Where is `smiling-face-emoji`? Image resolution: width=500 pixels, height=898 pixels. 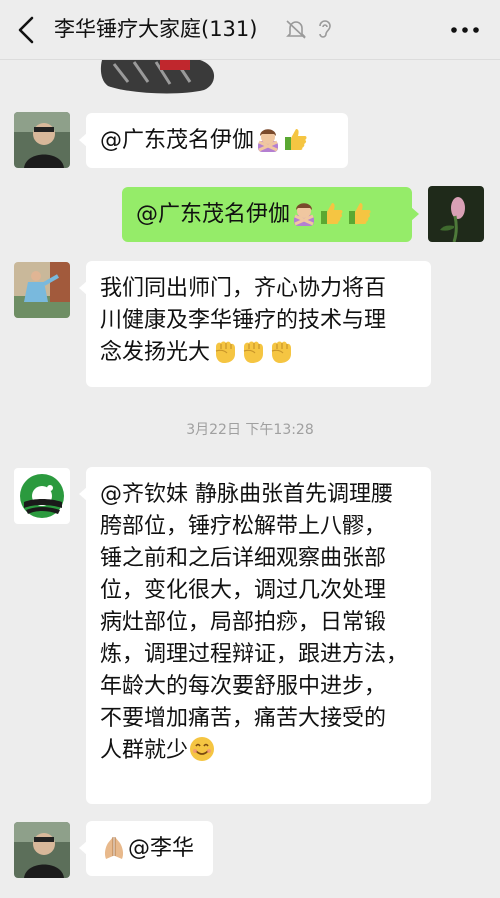
smiling-face-emoji is located at coordinates (202, 749).